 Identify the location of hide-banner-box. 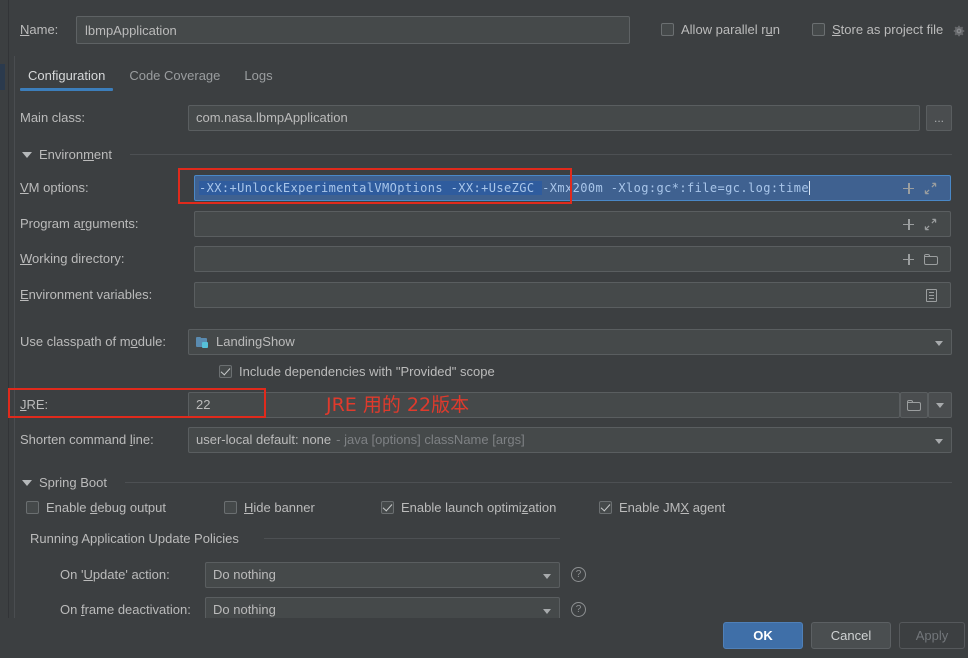
(230, 507).